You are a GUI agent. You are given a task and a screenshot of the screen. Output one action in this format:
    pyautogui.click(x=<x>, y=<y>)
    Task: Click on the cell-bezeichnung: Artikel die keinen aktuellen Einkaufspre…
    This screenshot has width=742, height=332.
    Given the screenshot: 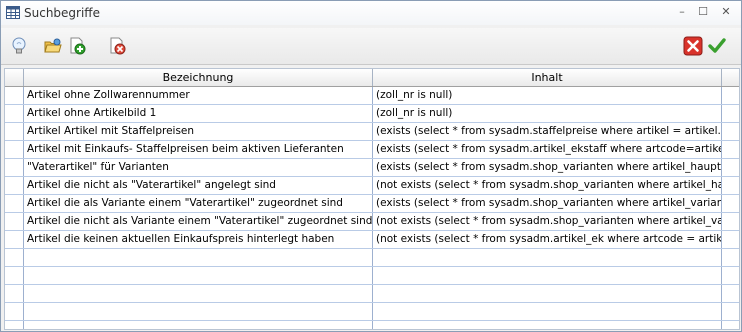 What is the action you would take?
    pyautogui.click(x=198, y=239)
    